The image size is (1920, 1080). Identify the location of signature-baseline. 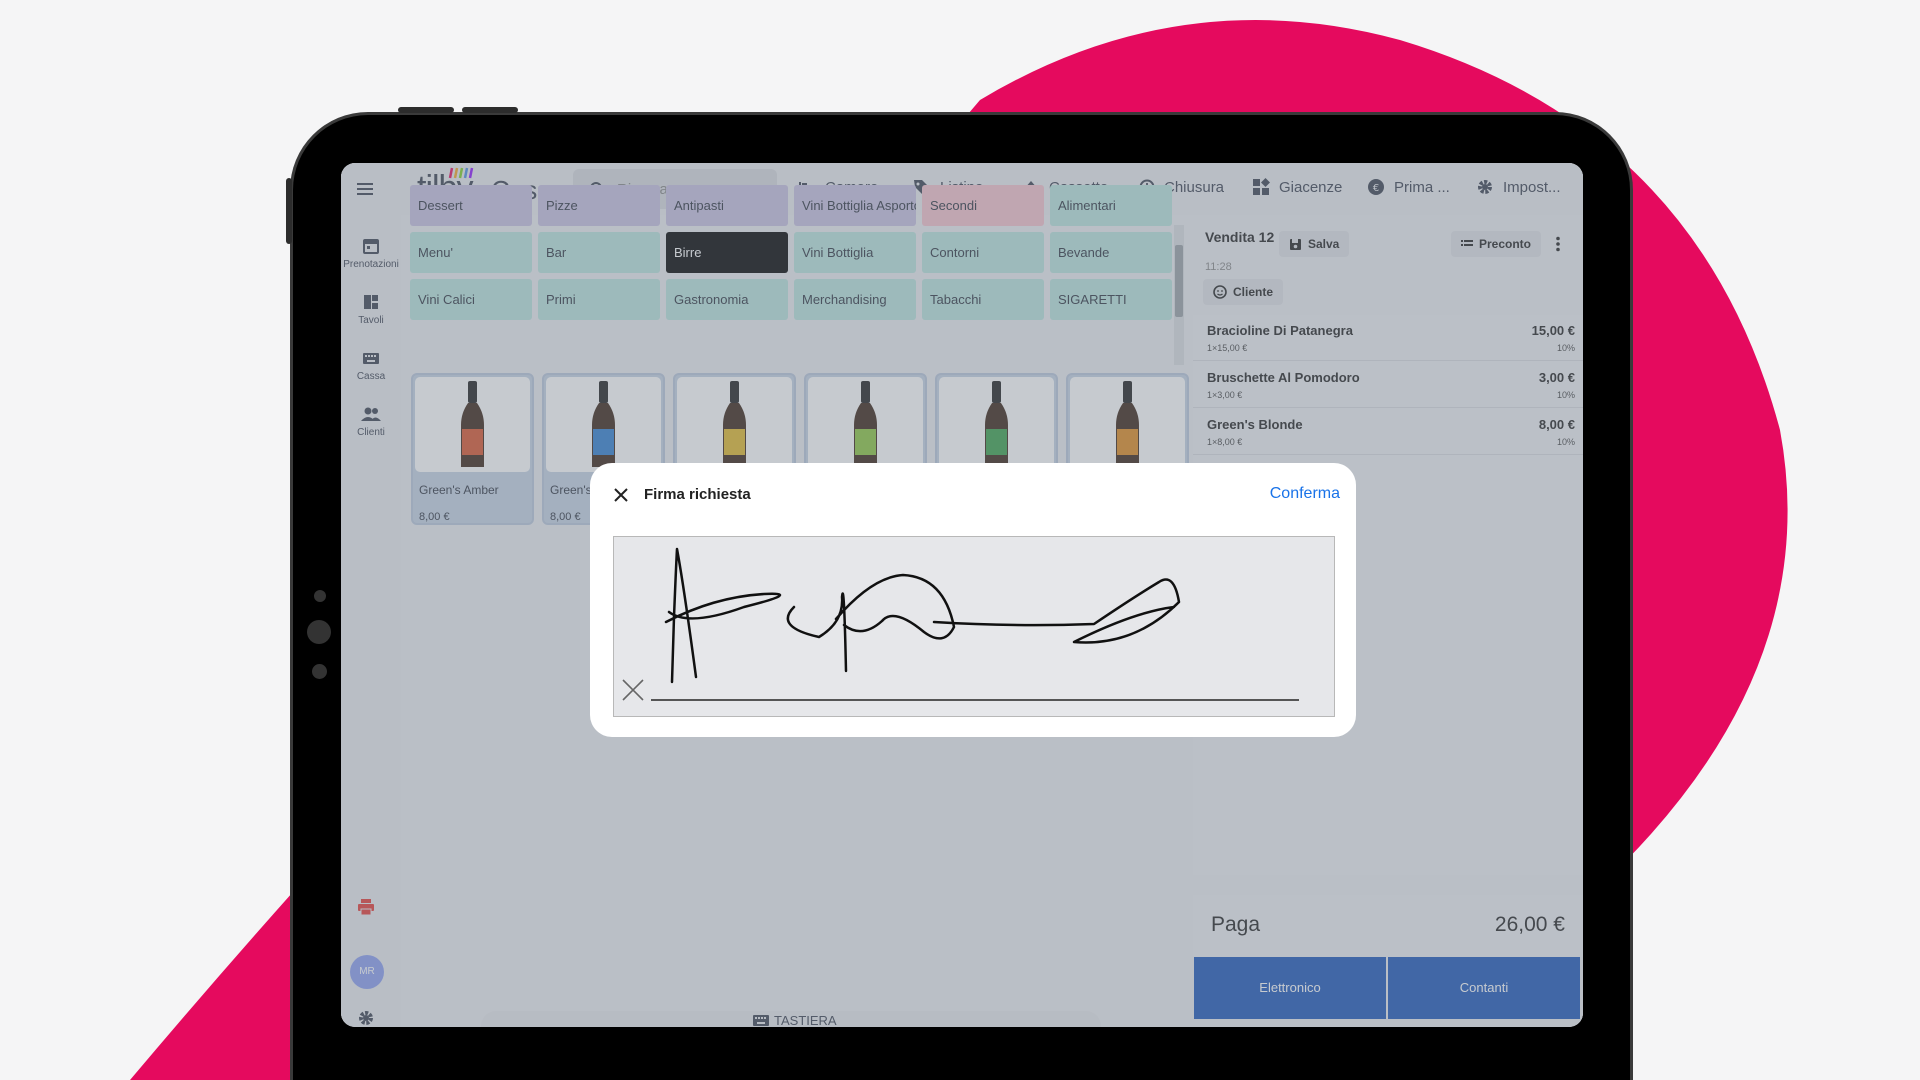
(975, 700).